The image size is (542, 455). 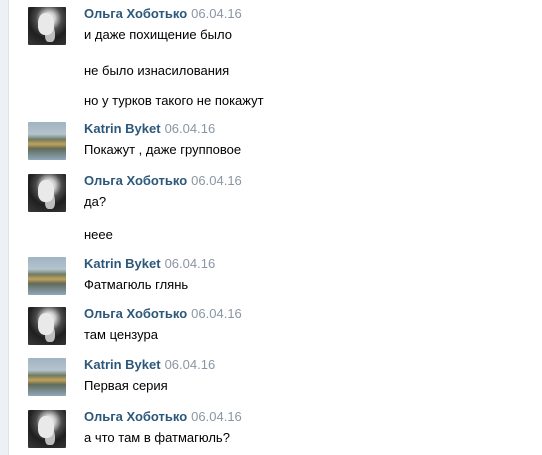 I want to click on message-text: и даже похищение было, so click(x=158, y=34).